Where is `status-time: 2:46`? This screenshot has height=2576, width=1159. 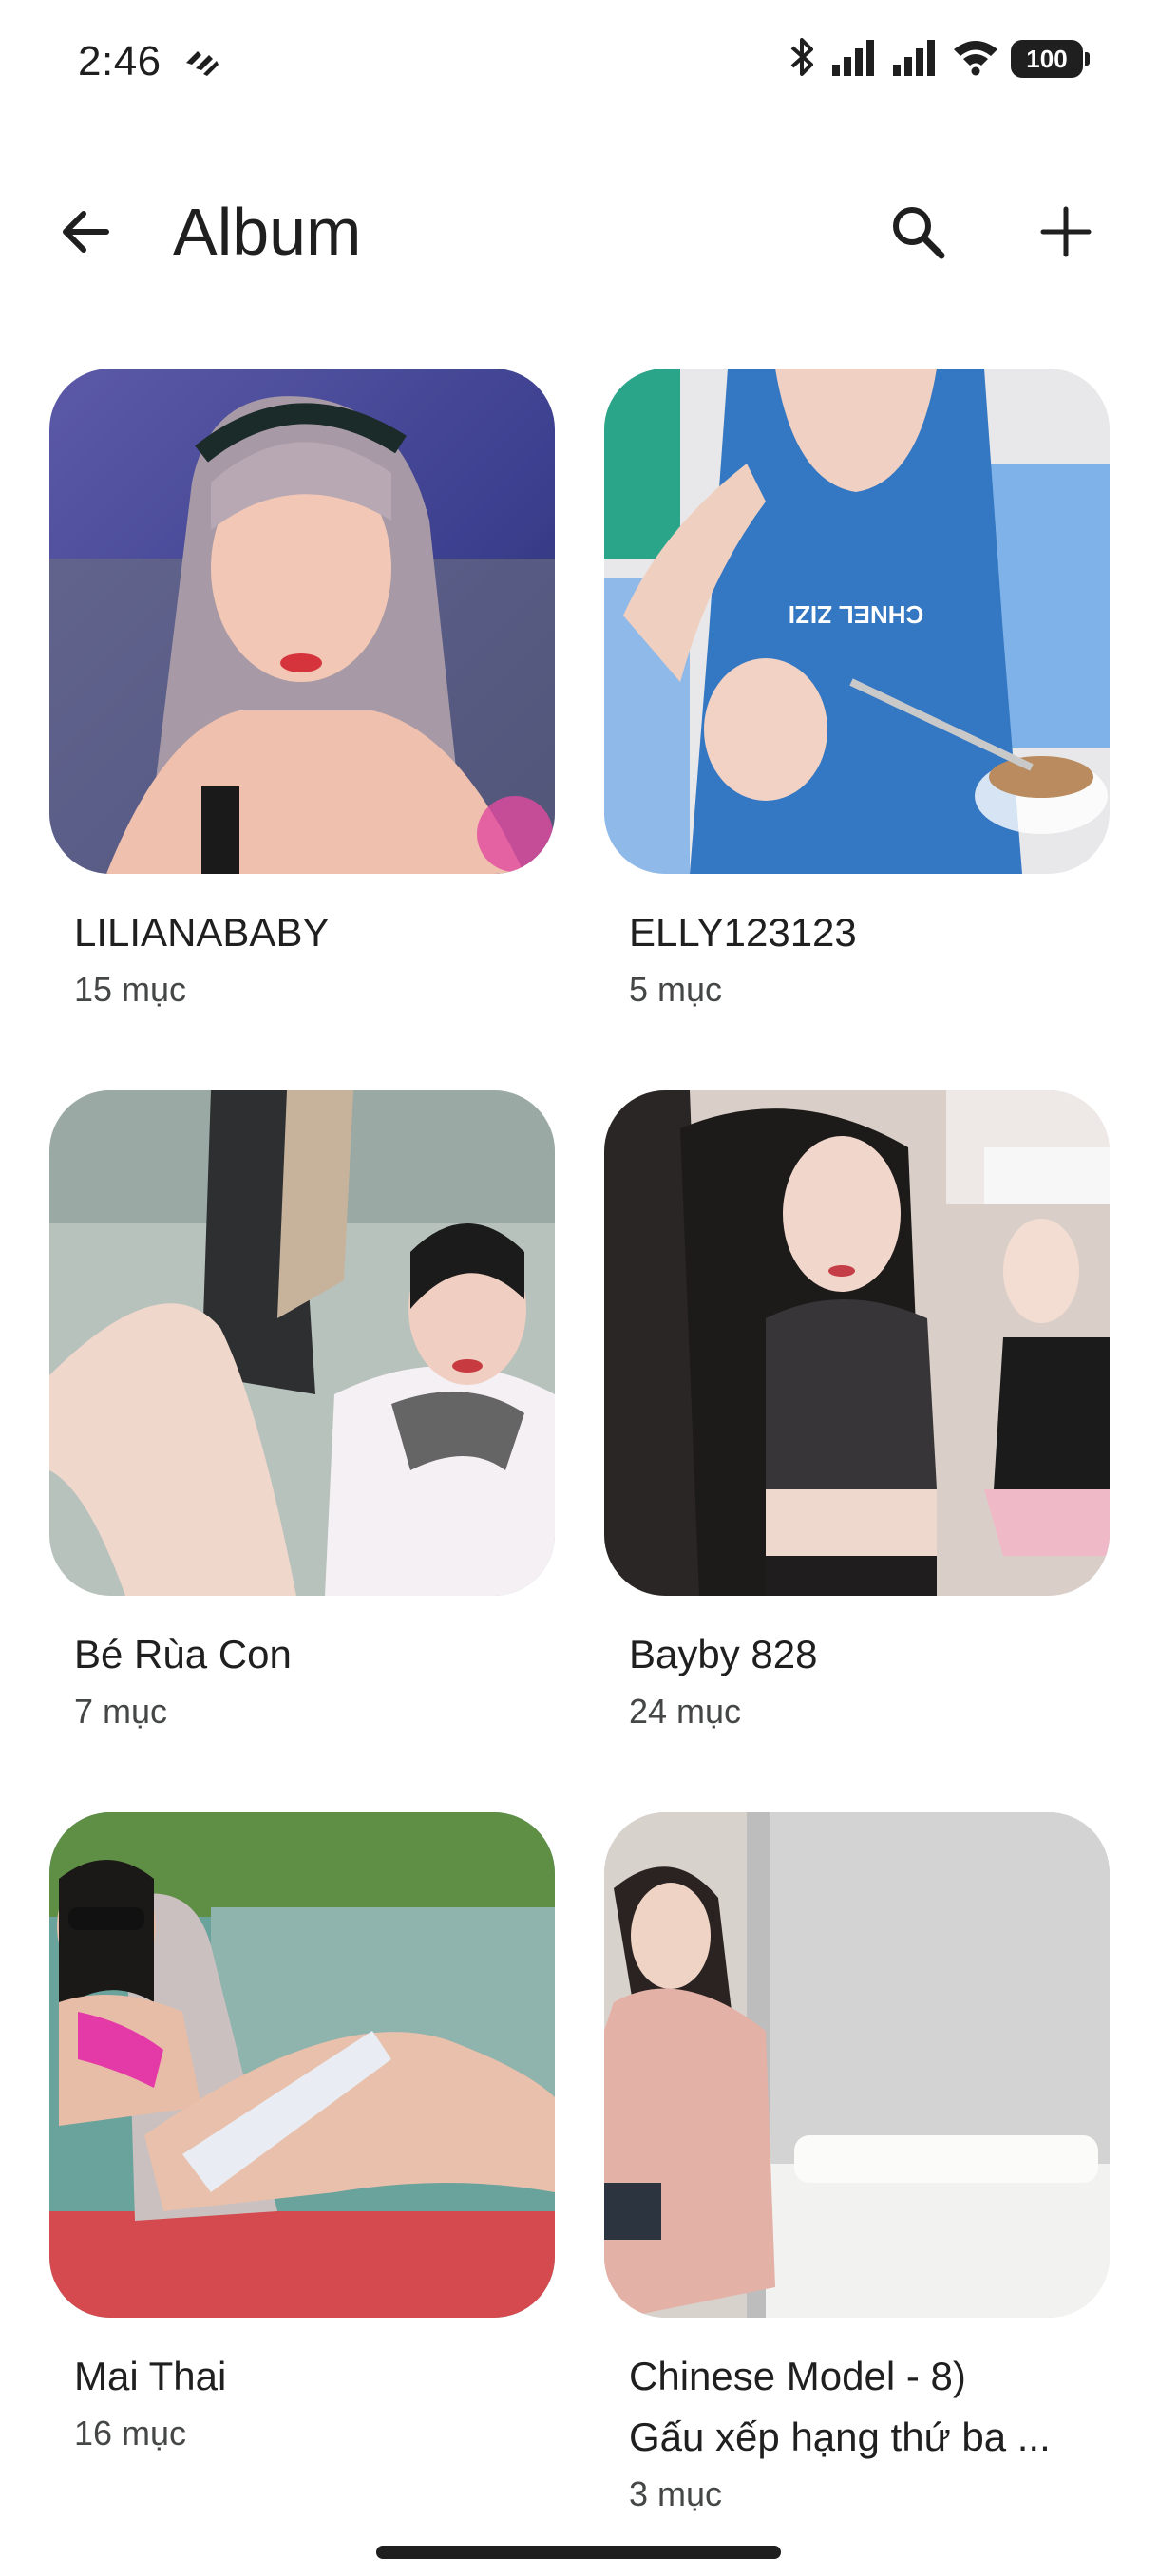 status-time: 2:46 is located at coordinates (120, 61).